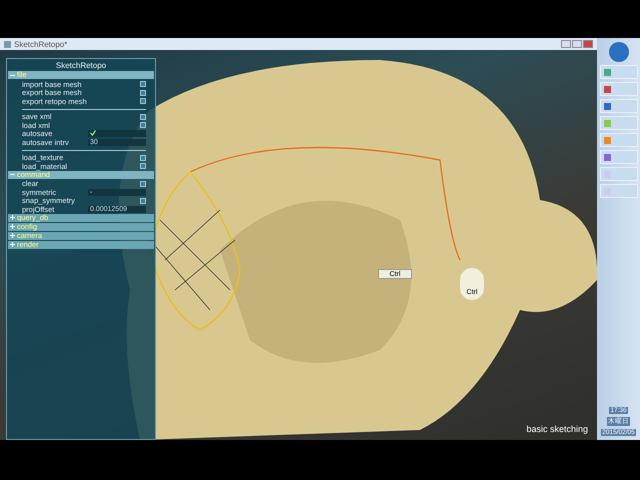  I want to click on window-title: SketchRetopo*, so click(41, 44).